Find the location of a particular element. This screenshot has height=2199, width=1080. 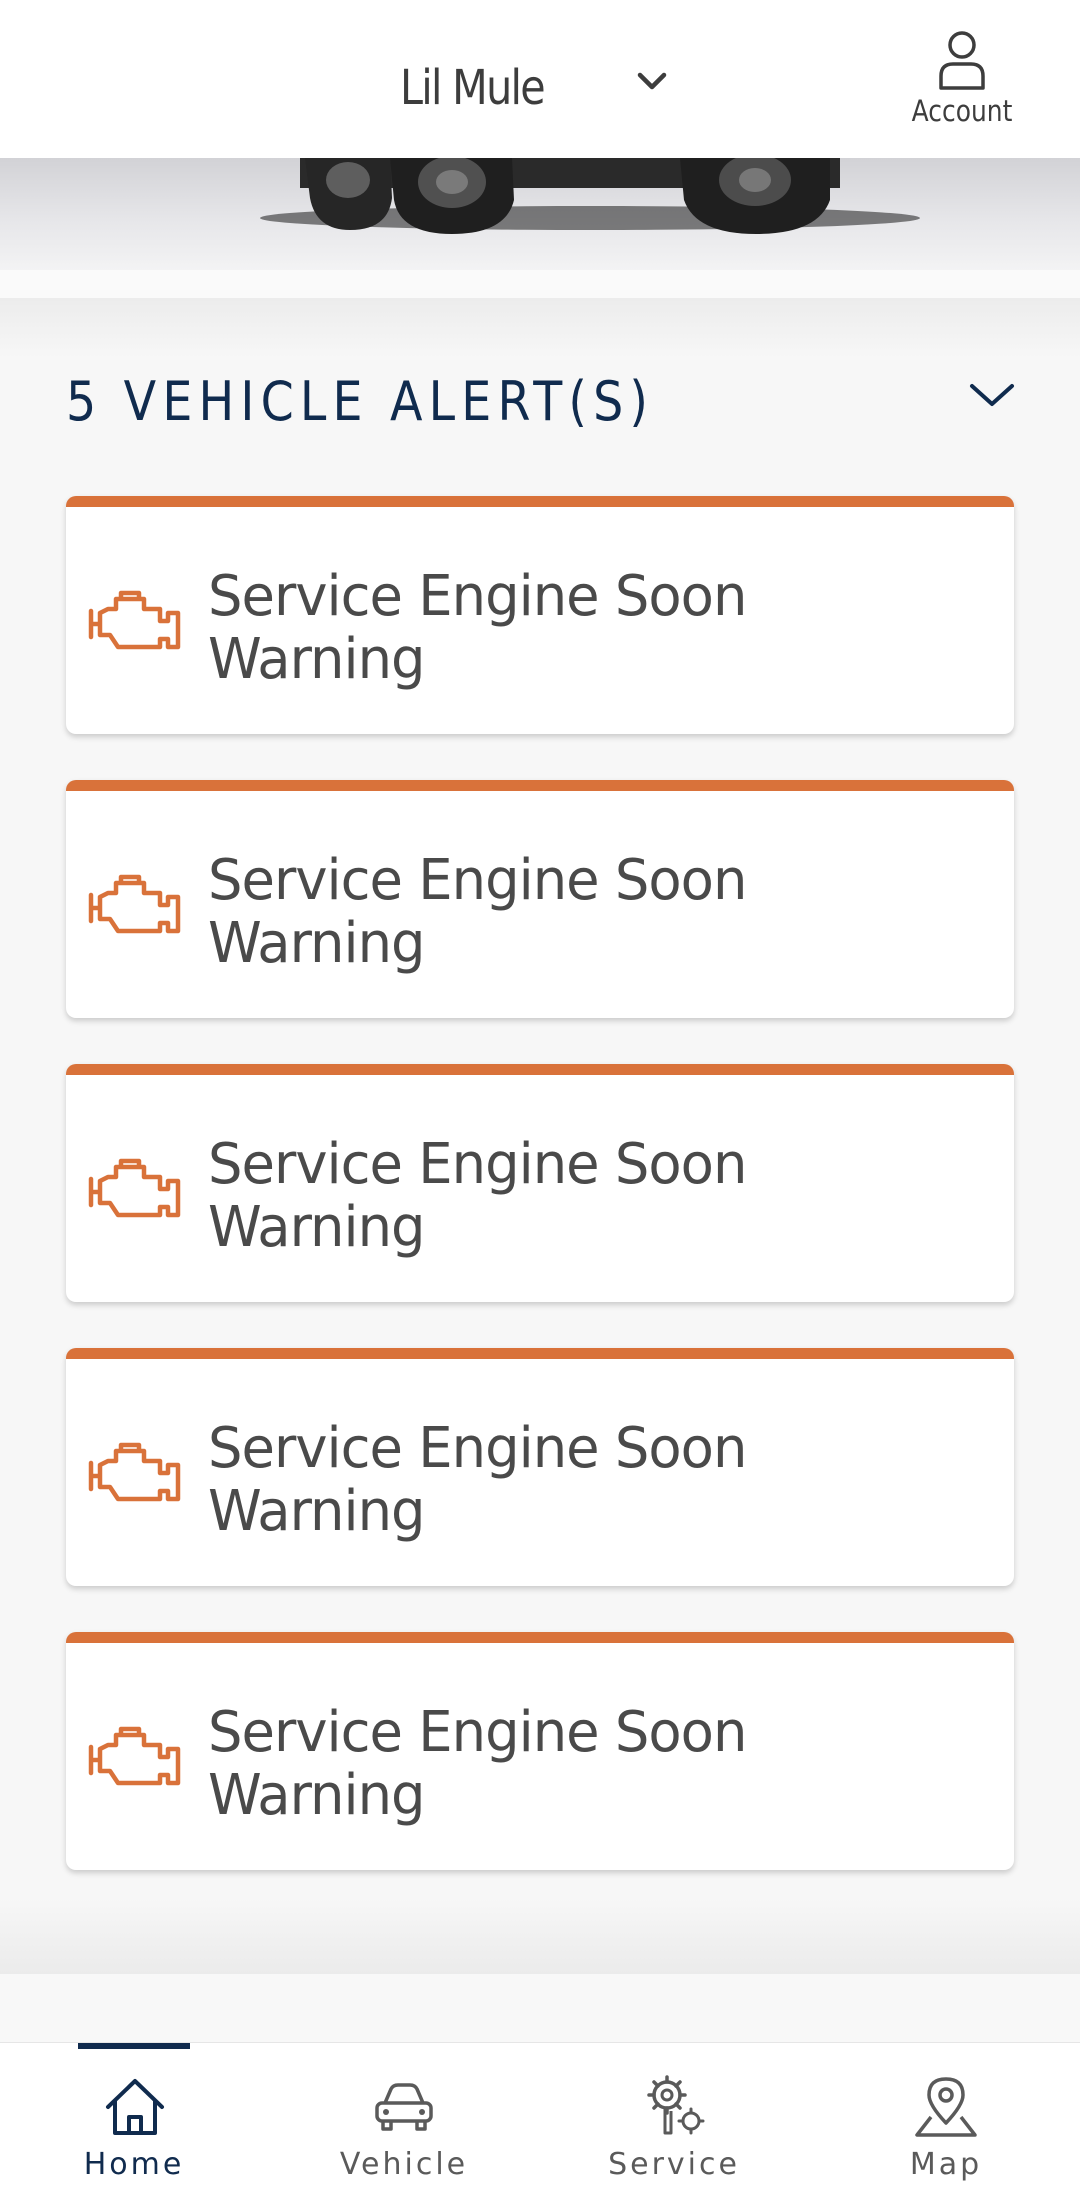

vehicle-selector: Lil Mule is located at coordinates (533, 88).